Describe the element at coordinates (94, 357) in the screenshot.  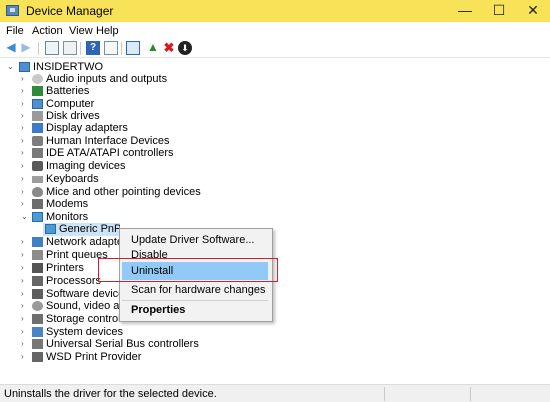
I see `tree-item-label: WSD Print Provider` at that location.